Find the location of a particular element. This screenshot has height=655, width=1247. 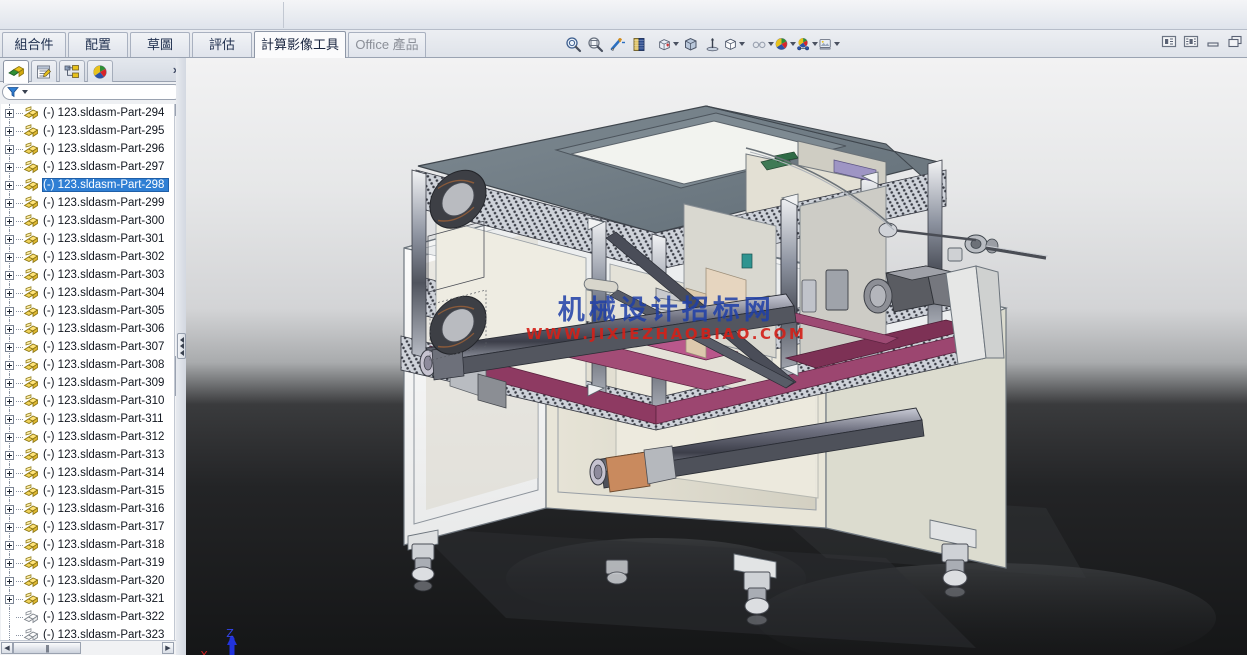

tree-item: (-) 123.sldasm-Part-319 is located at coordinates (88, 563).